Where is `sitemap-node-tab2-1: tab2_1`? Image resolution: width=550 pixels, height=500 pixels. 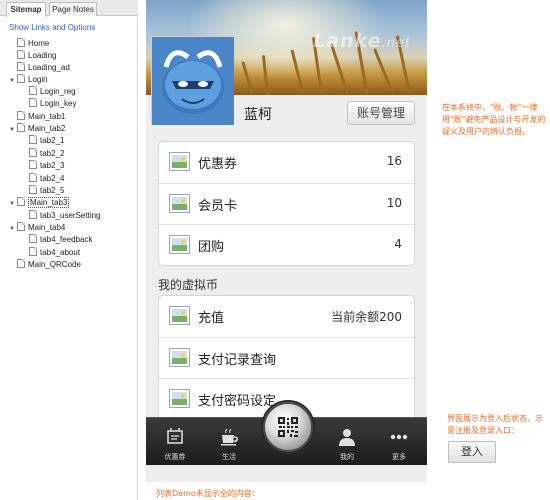 sitemap-node-tab2-1: tab2_1 is located at coordinates (42, 141).